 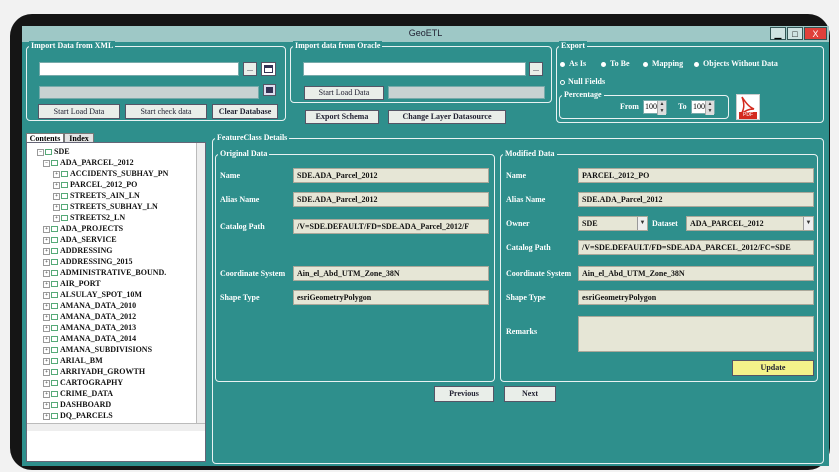 What do you see at coordinates (95, 184) in the screenshot?
I see `tree-item: + PARCEL_2012_PO` at bounding box center [95, 184].